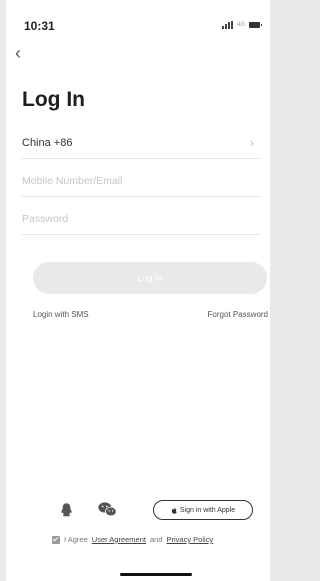 This screenshot has height=581, width=320. What do you see at coordinates (190, 539) in the screenshot?
I see `privacy-policy-link: Privacy Policy` at bounding box center [190, 539].